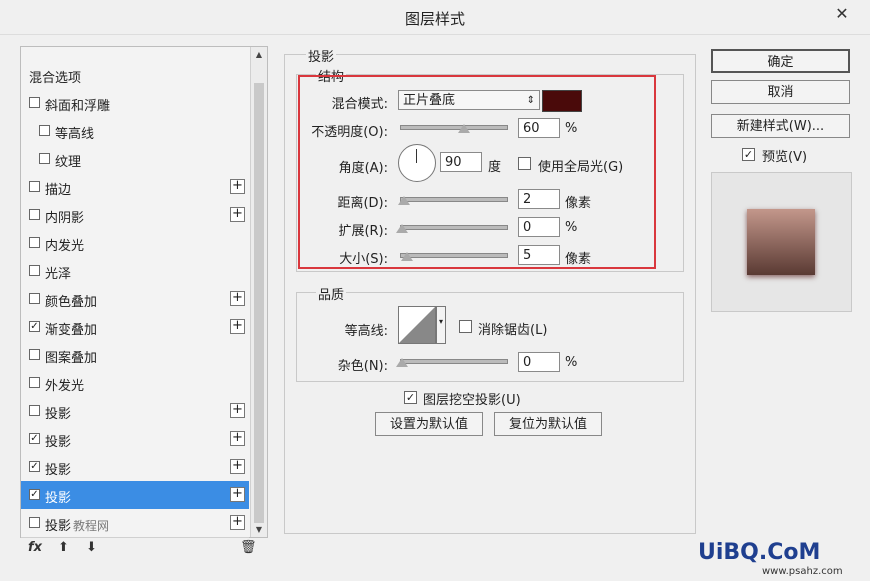 The height and width of the screenshot is (581, 870). I want to click on style-list-label: 斜面和浮雕, so click(78, 106).